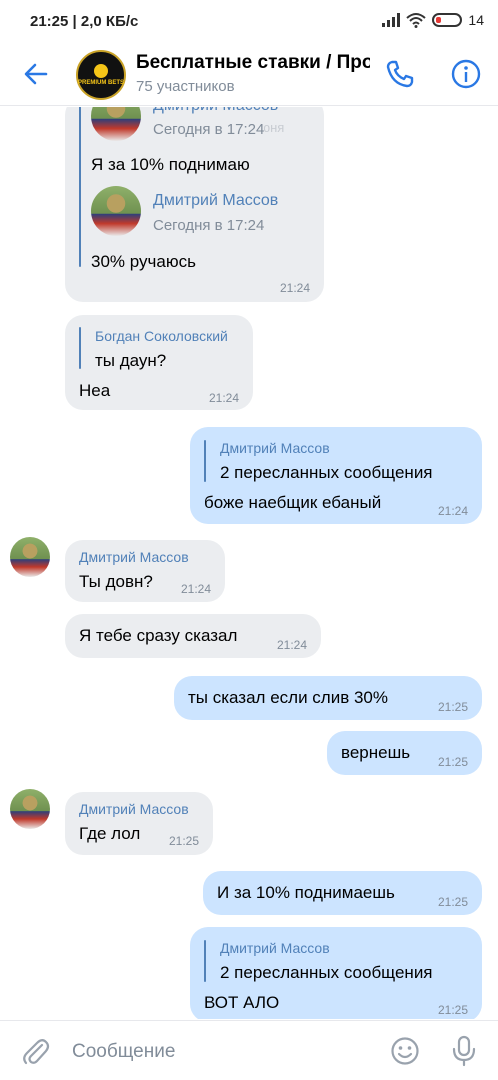  What do you see at coordinates (249, 1050) in the screenshot?
I see `composer: Сообщение` at bounding box center [249, 1050].